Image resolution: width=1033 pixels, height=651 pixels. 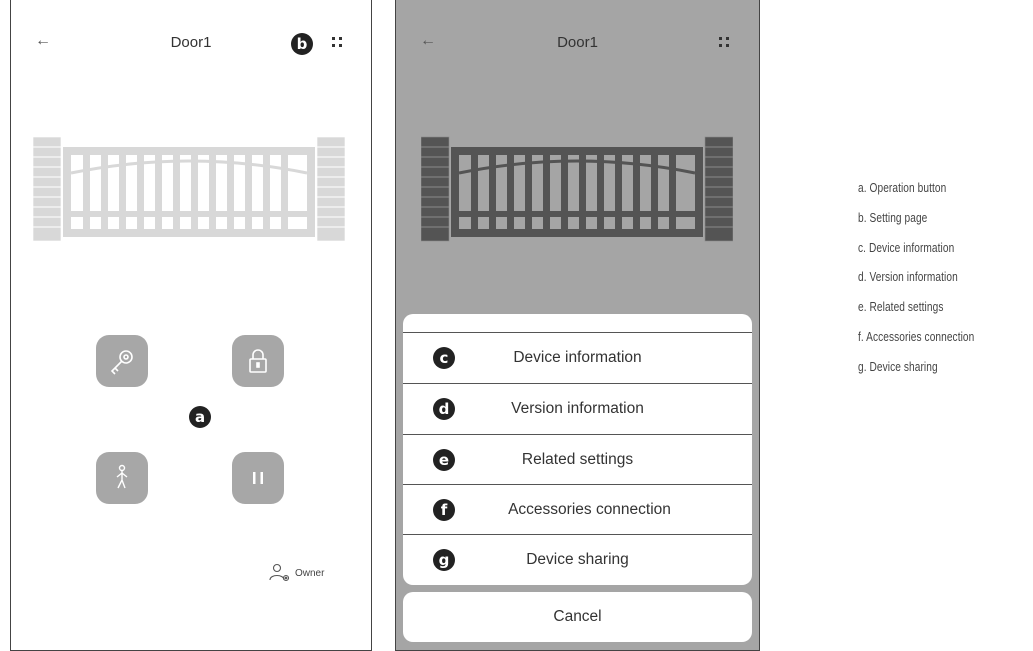 I want to click on sheet-item-label: Device sharing, so click(x=577, y=559).